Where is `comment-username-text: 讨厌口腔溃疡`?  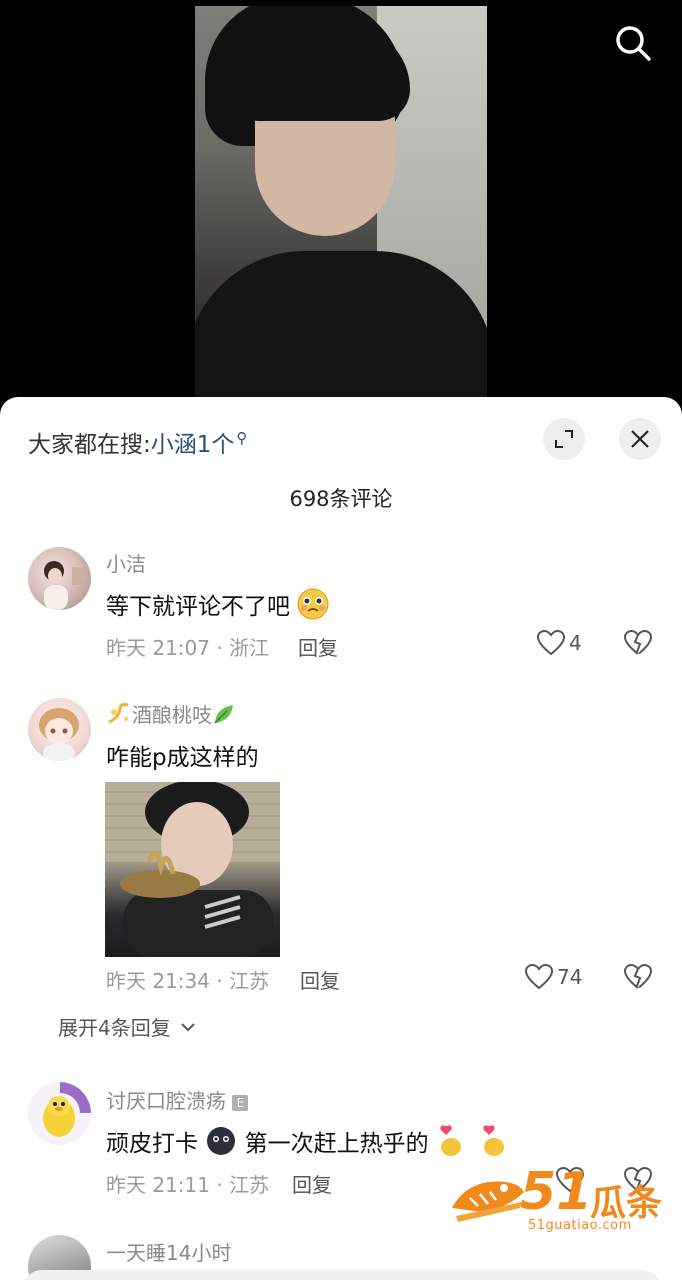
comment-username-text: 讨厌口腔溃疡 is located at coordinates (166, 1101).